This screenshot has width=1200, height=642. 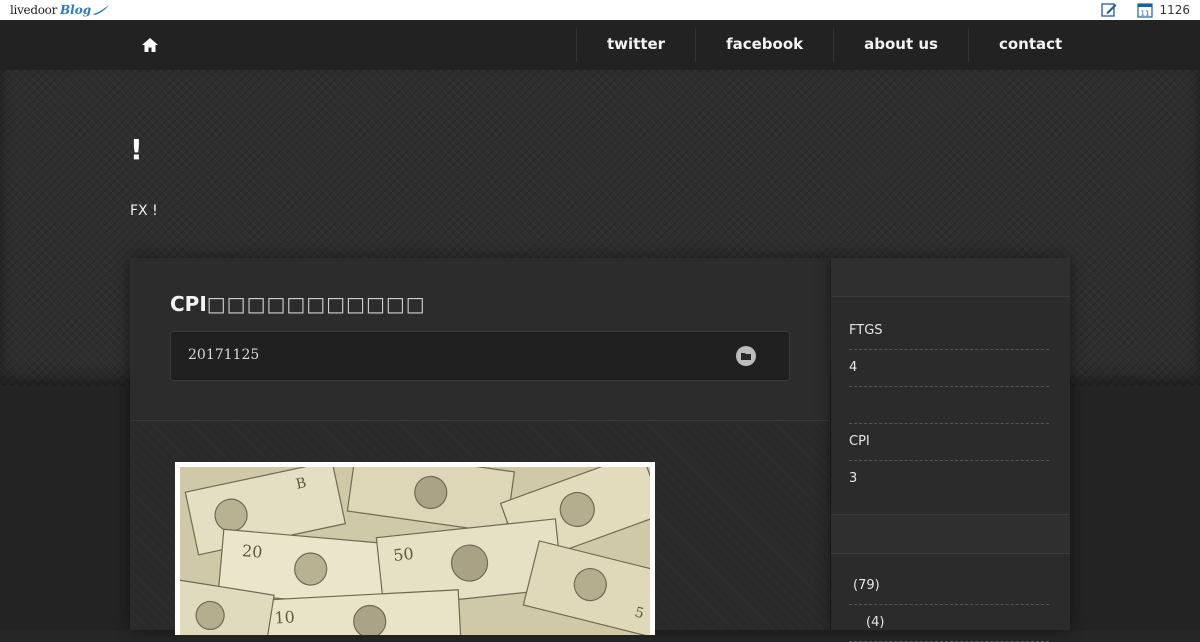 I want to click on sidebar-item: FTGS, so click(x=949, y=331).